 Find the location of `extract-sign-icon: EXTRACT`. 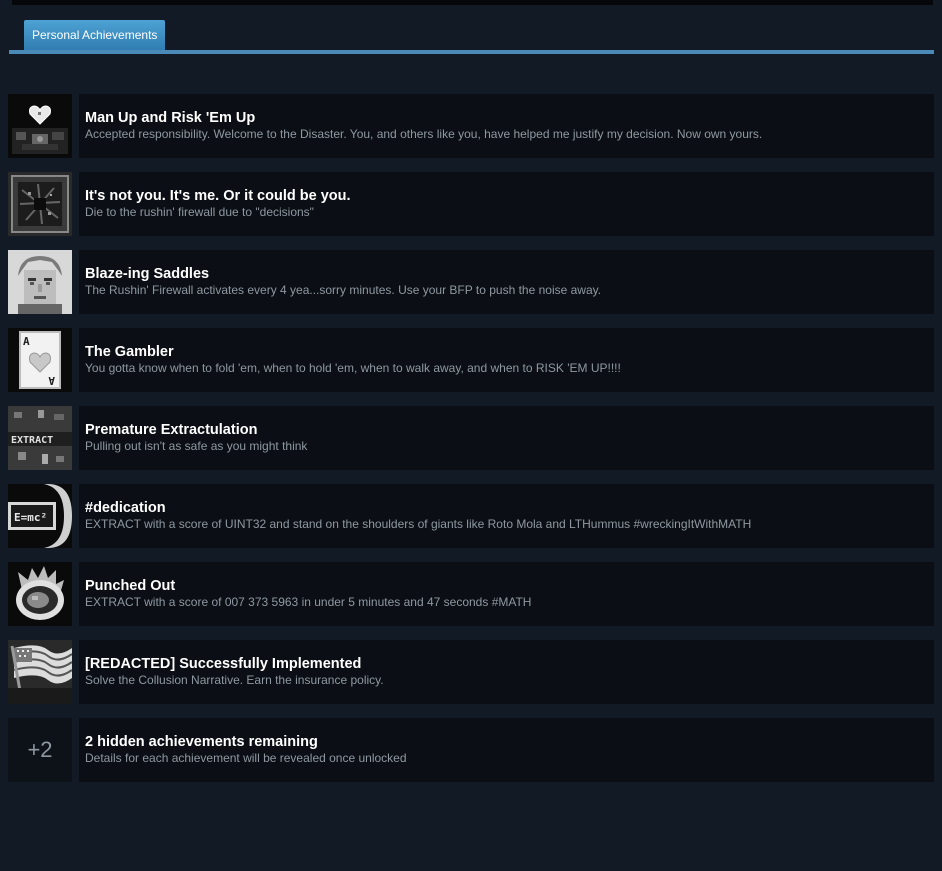

extract-sign-icon: EXTRACT is located at coordinates (40, 438).